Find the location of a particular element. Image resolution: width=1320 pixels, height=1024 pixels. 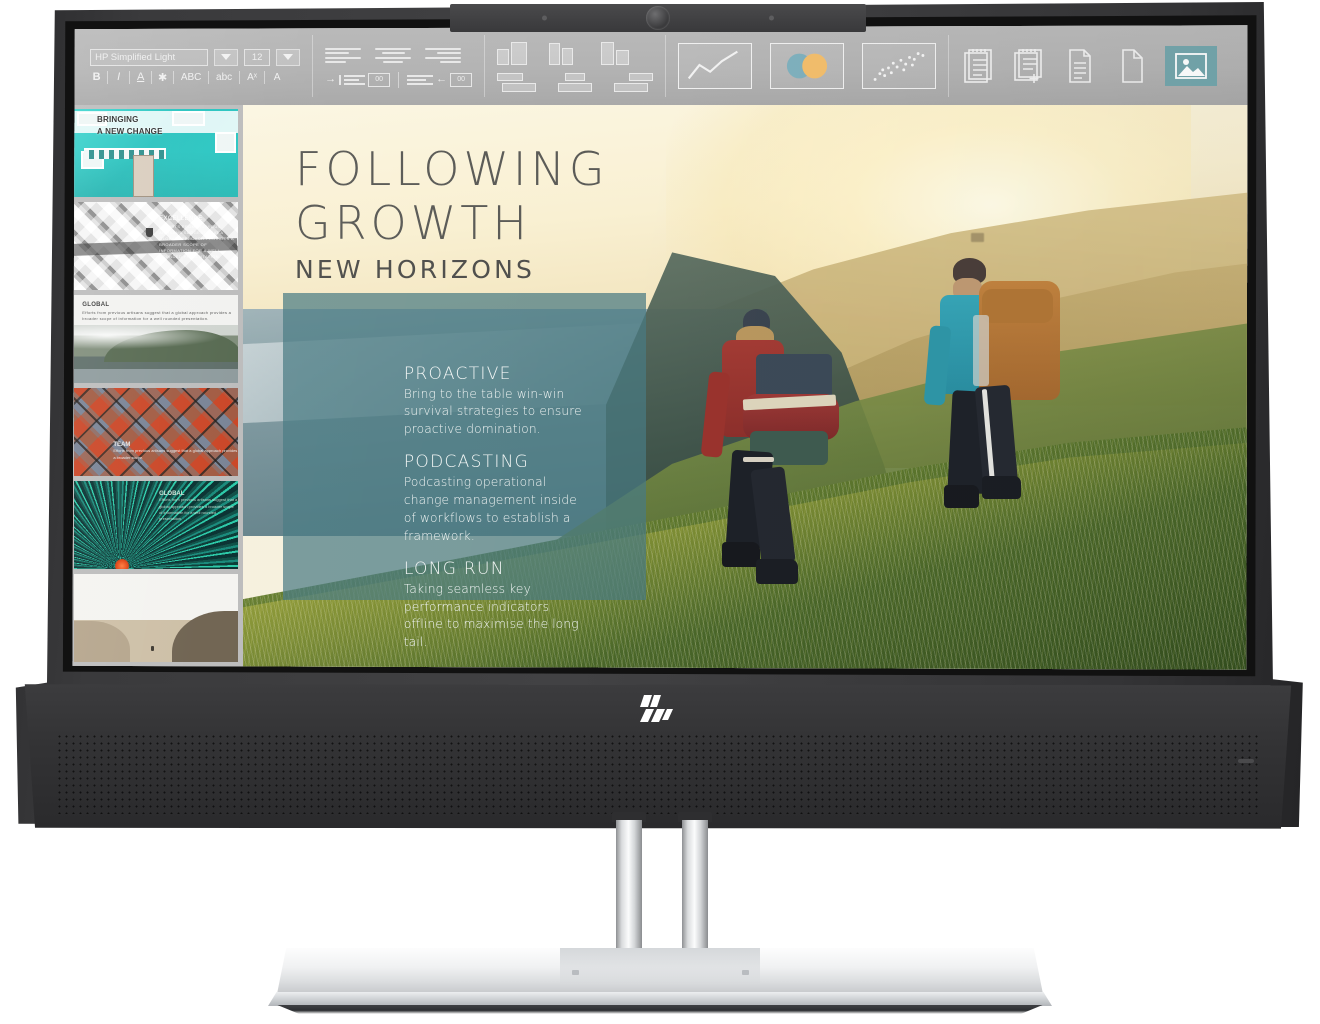

uppercase-button: ABC is located at coordinates (191, 77).